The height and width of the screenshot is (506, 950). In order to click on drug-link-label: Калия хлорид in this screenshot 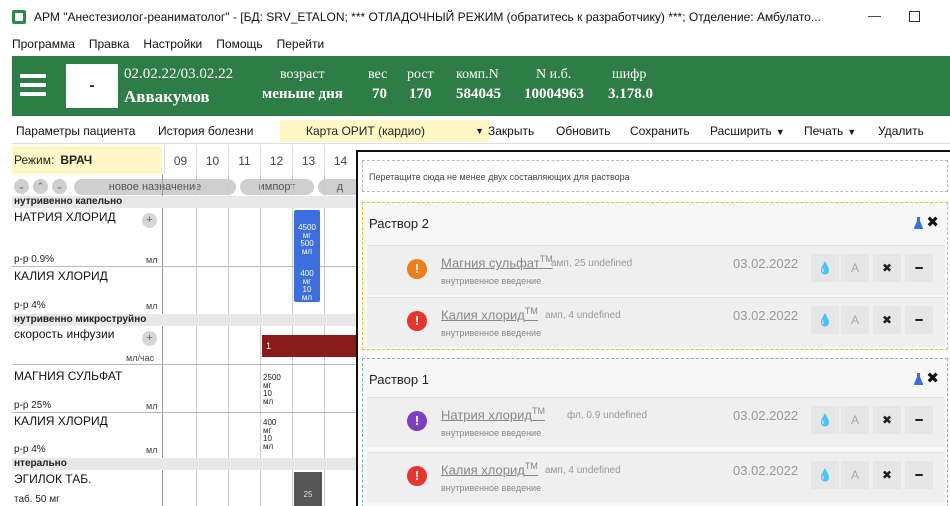, I will do `click(483, 470)`.